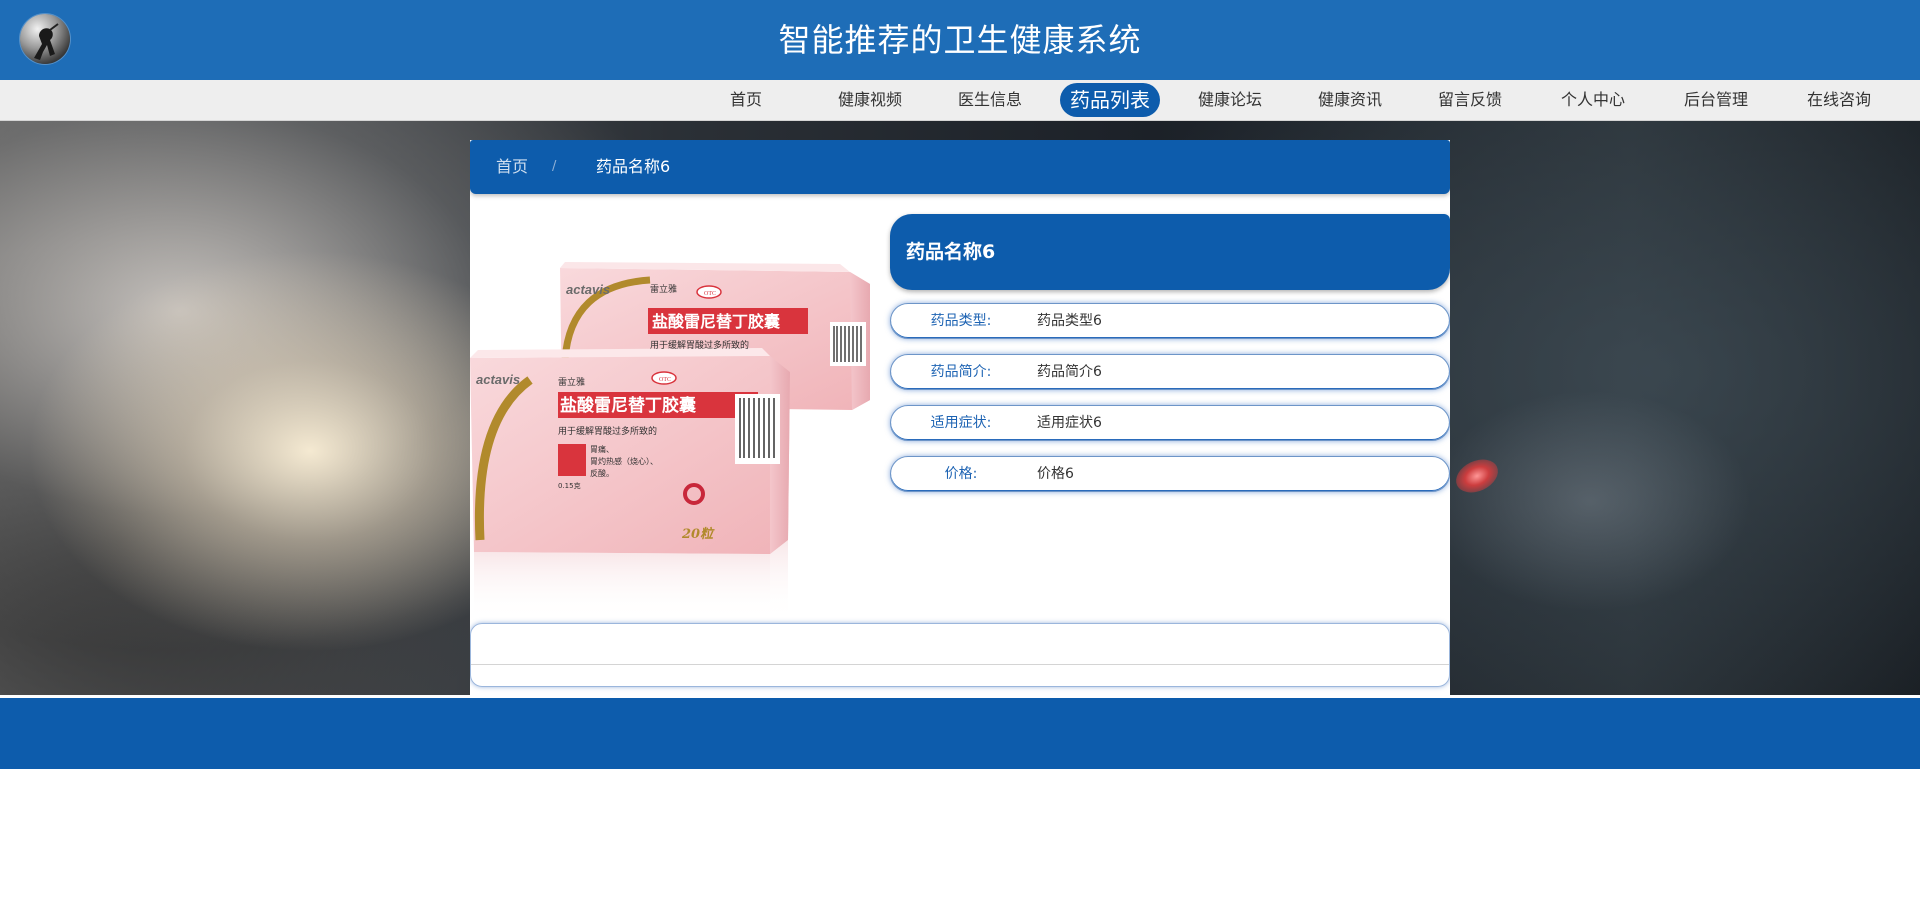  I want to click on content-divider, so click(960, 664).